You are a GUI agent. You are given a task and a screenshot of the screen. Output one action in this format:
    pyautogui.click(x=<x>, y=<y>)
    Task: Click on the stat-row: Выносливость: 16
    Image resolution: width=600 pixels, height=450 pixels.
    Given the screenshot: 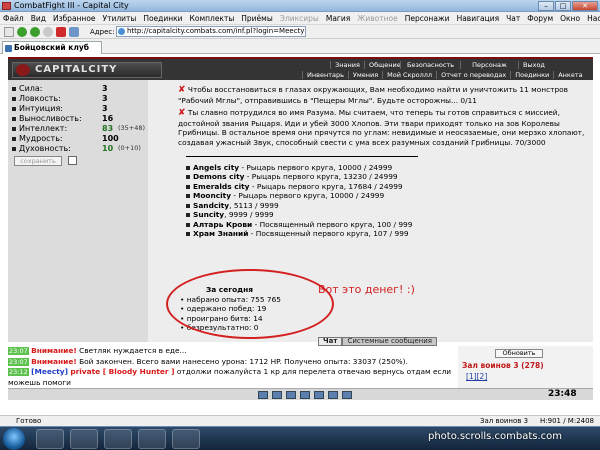 What is the action you would take?
    pyautogui.click(x=62, y=118)
    